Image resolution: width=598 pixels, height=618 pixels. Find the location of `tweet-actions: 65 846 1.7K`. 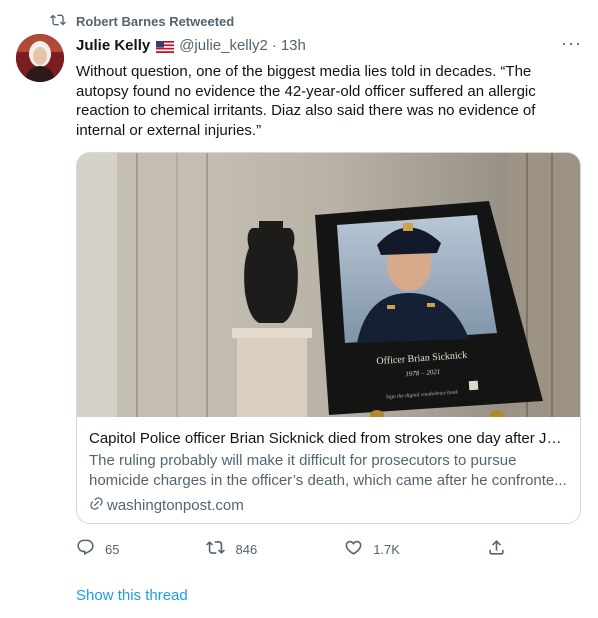

tweet-actions: 65 846 1.7K is located at coordinates (291, 549).